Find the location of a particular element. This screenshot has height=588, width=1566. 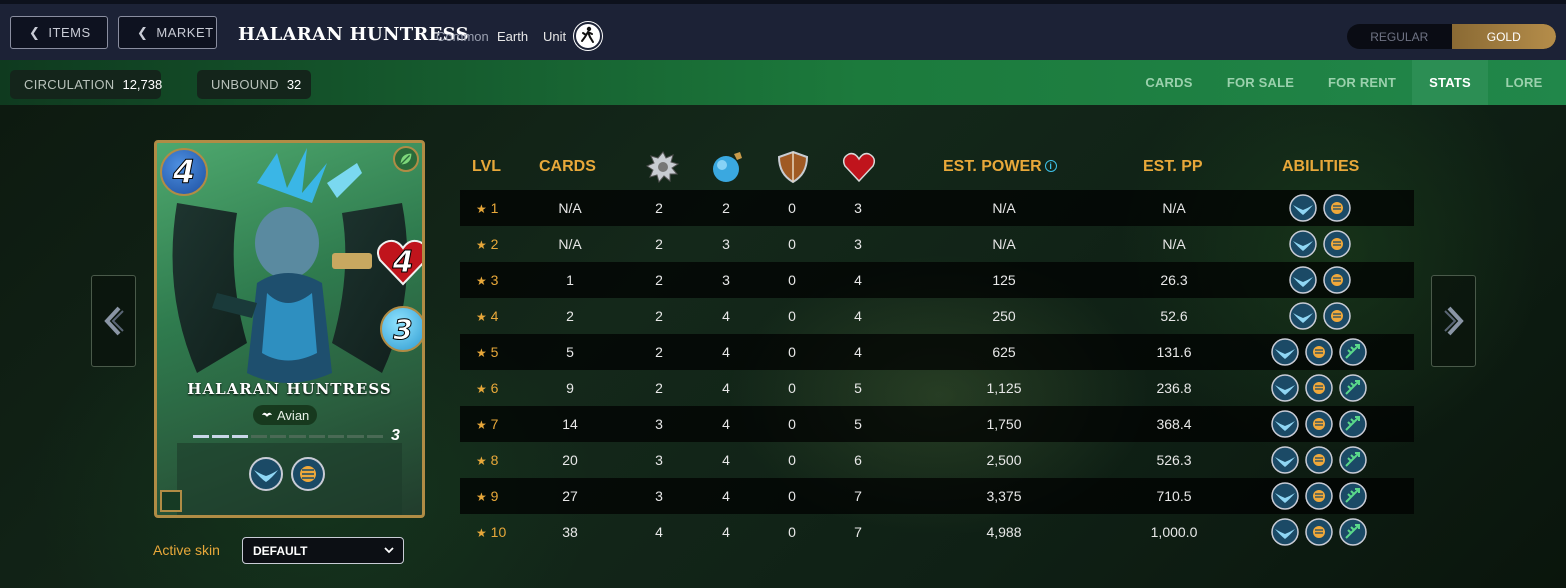

cell-abilities is located at coordinates (1319, 388).